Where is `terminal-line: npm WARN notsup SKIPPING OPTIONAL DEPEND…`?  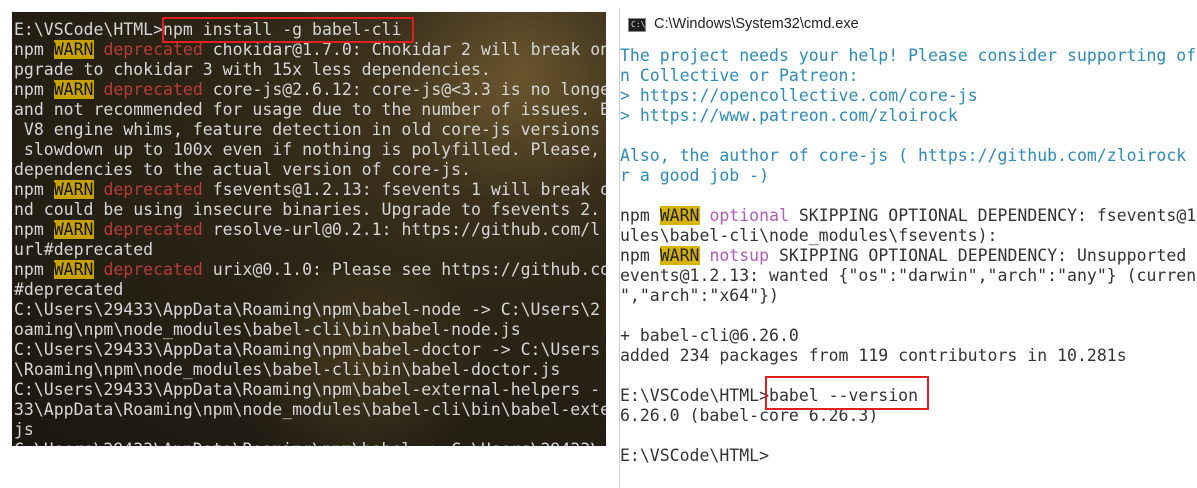 terminal-line: npm WARN notsup SKIPPING OPTIONAL DEPEND… is located at coordinates (908, 256).